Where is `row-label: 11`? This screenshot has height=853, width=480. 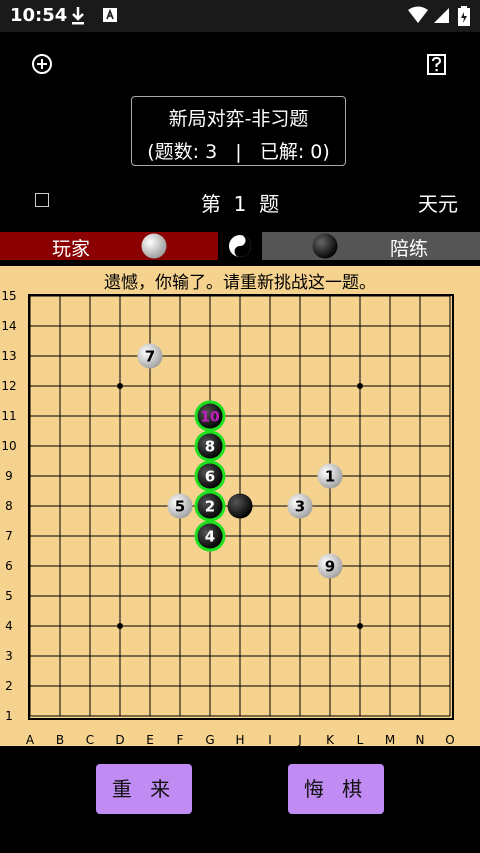 row-label: 11 is located at coordinates (8, 416).